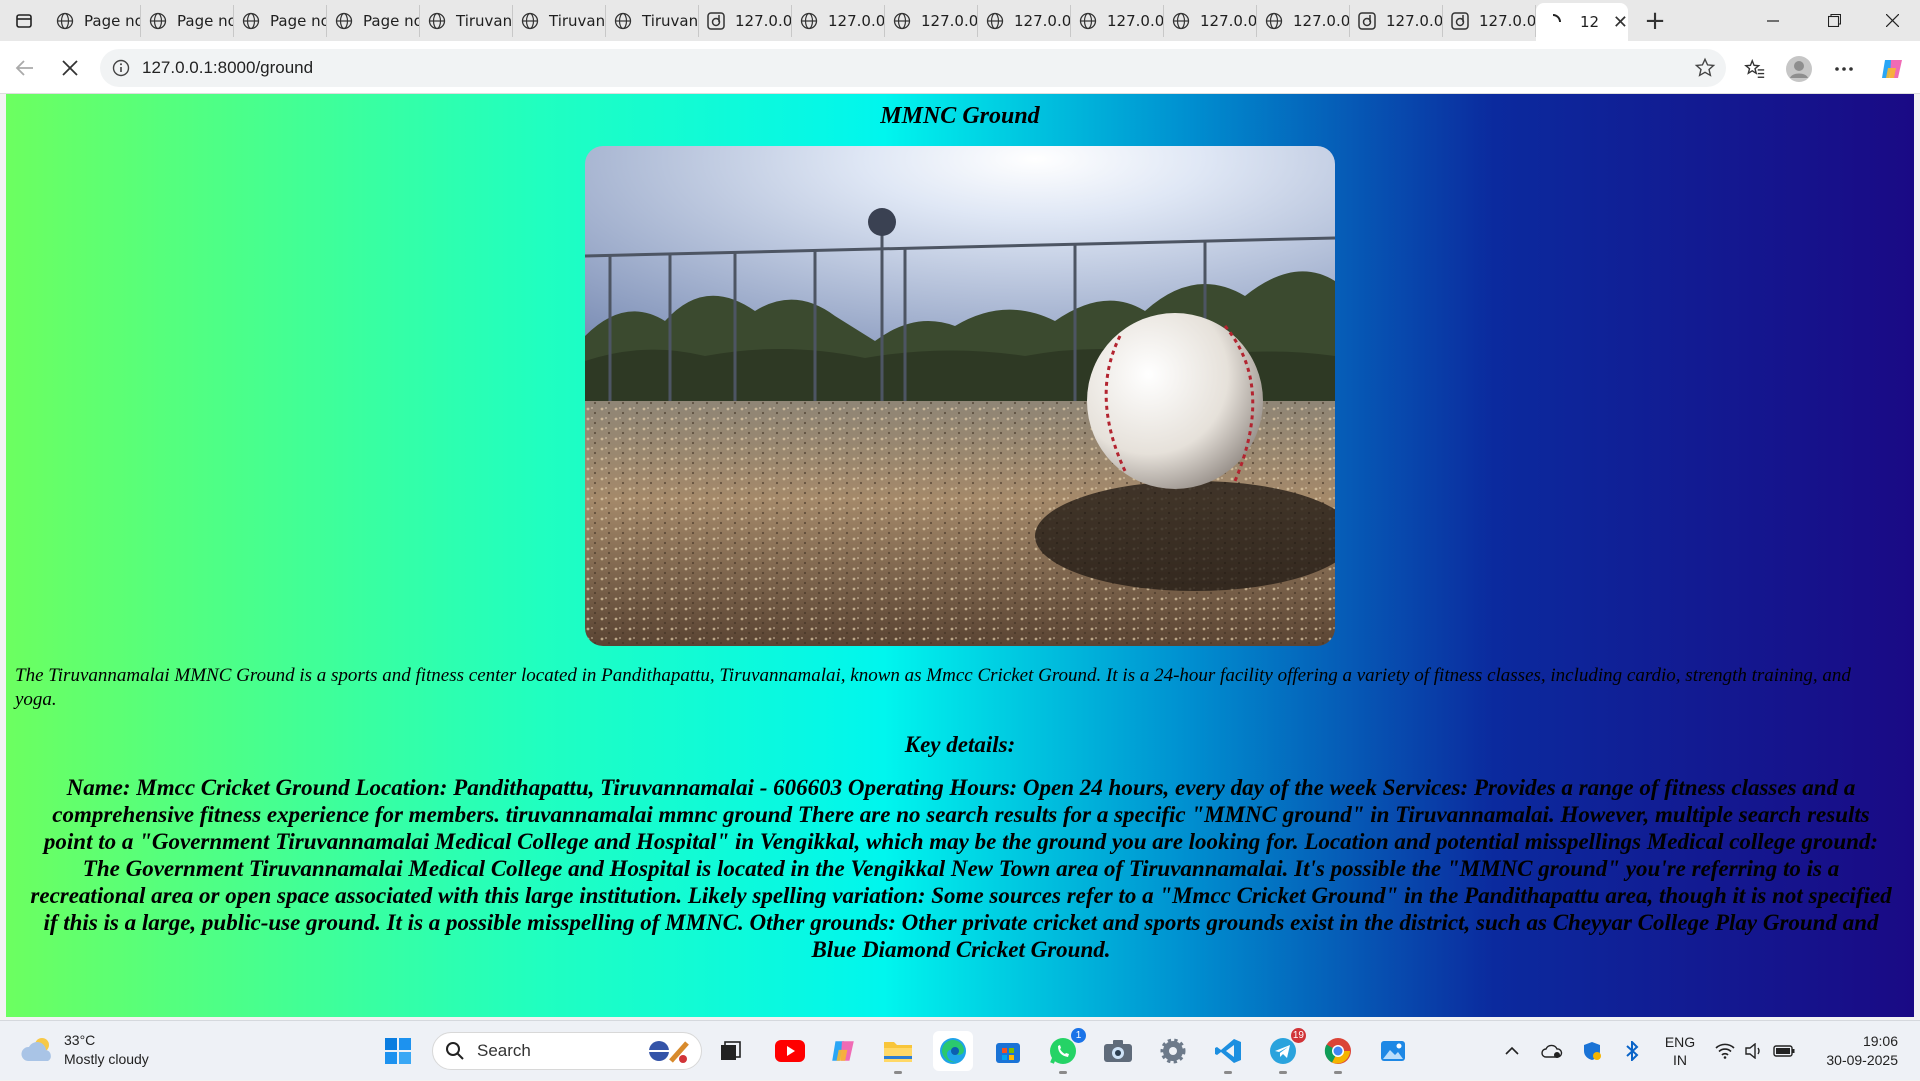 The image size is (1920, 1081). Describe the element at coordinates (106, 1059) in the screenshot. I see `weather-description: Mostly cloudy` at that location.